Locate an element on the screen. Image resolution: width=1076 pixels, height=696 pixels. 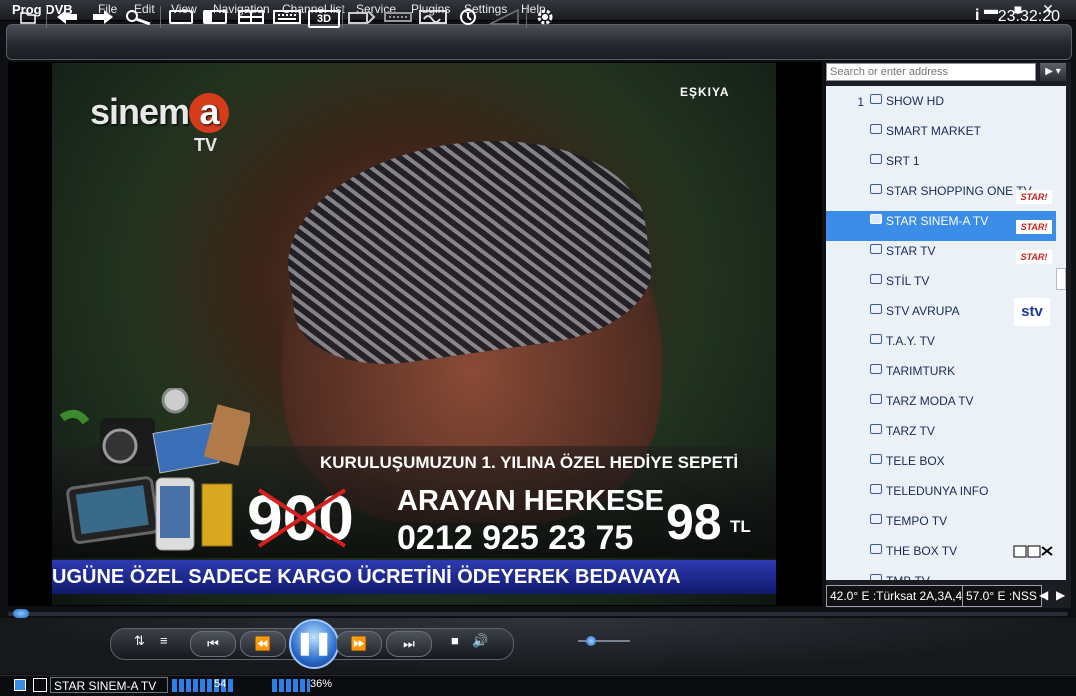
quality-meter is located at coordinates (291, 685).